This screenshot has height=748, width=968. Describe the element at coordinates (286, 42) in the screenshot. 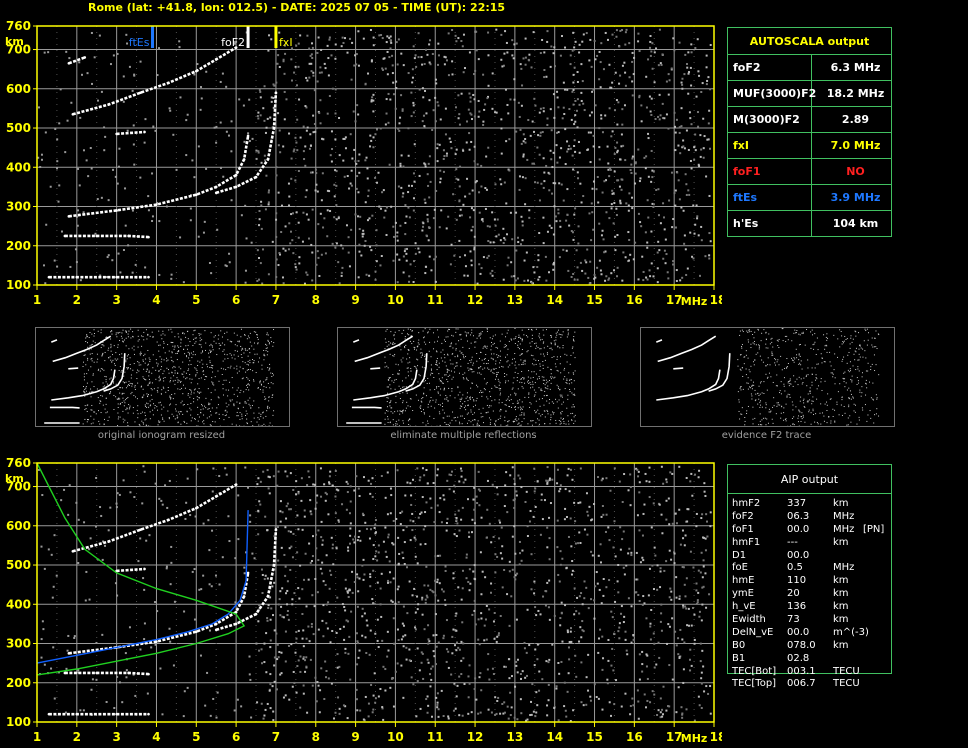

I see `marker-label-fxi: fxI` at that location.